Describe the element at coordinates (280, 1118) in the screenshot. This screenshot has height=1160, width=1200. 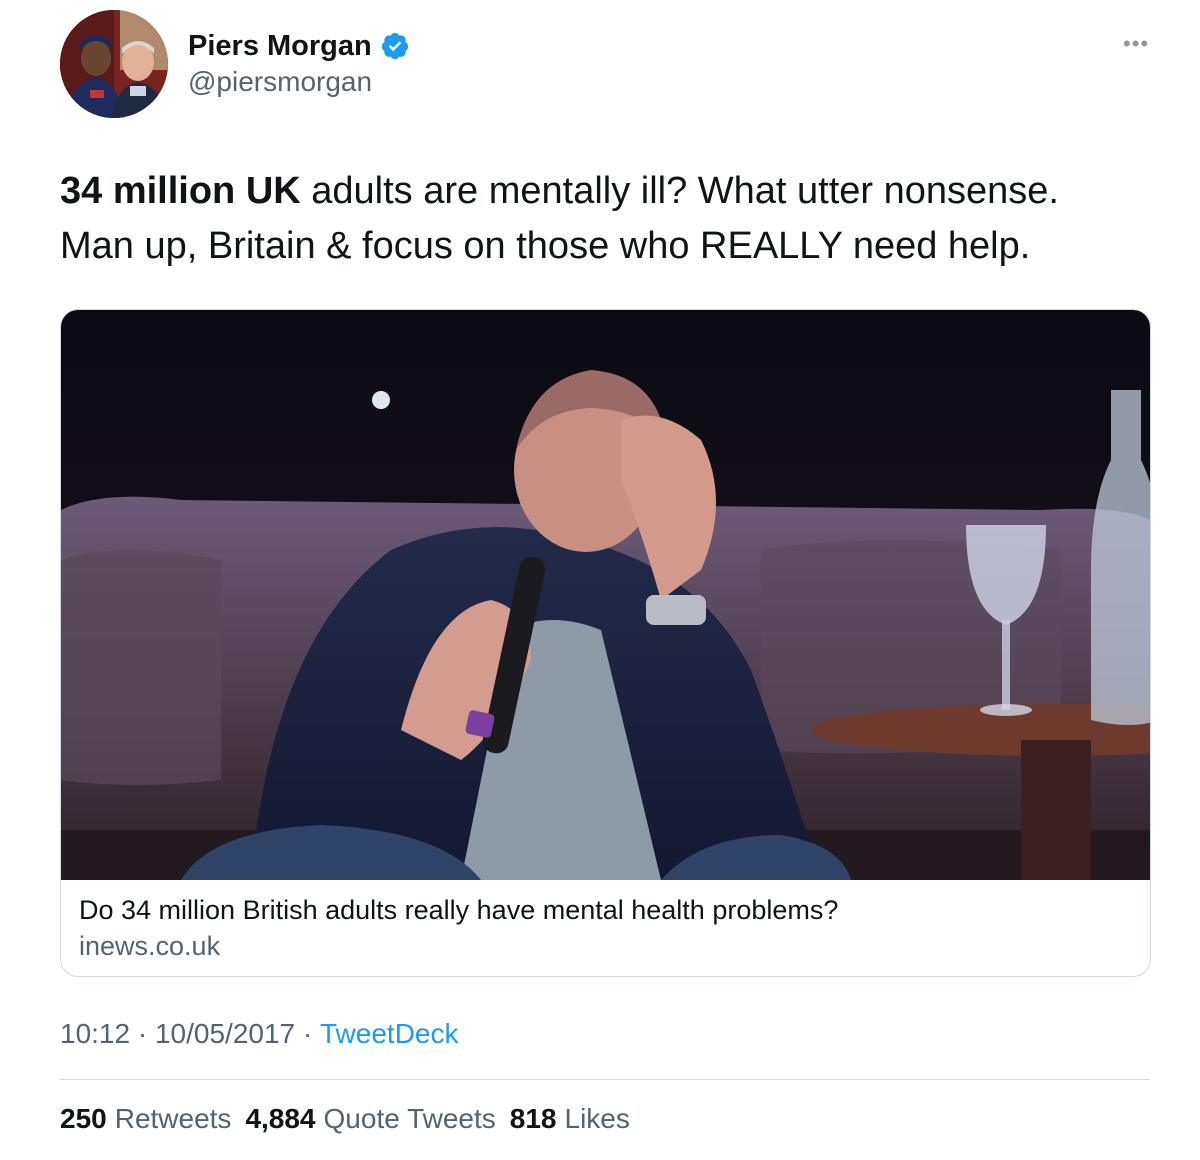
I see `quote-tweets-count: 4,884` at that location.